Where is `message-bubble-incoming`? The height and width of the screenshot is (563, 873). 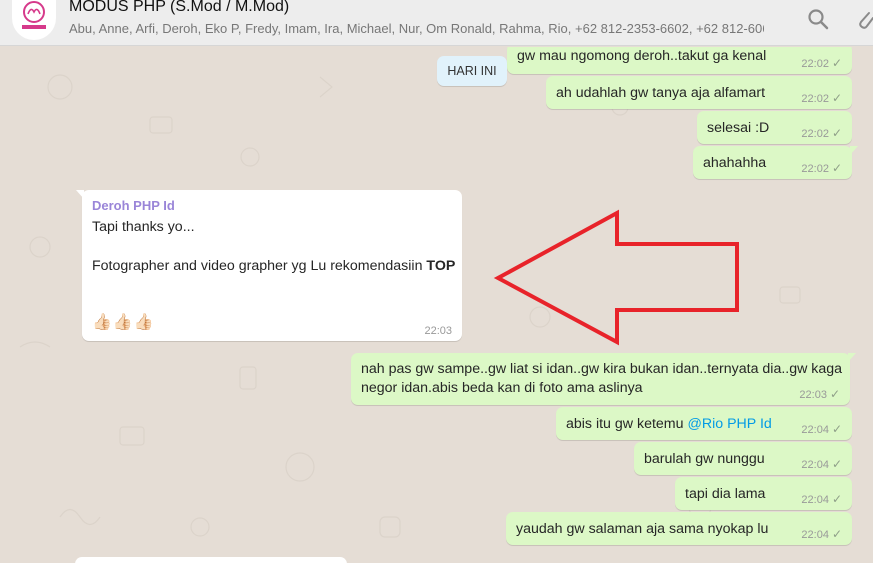
message-bubble-incoming is located at coordinates (211, 560).